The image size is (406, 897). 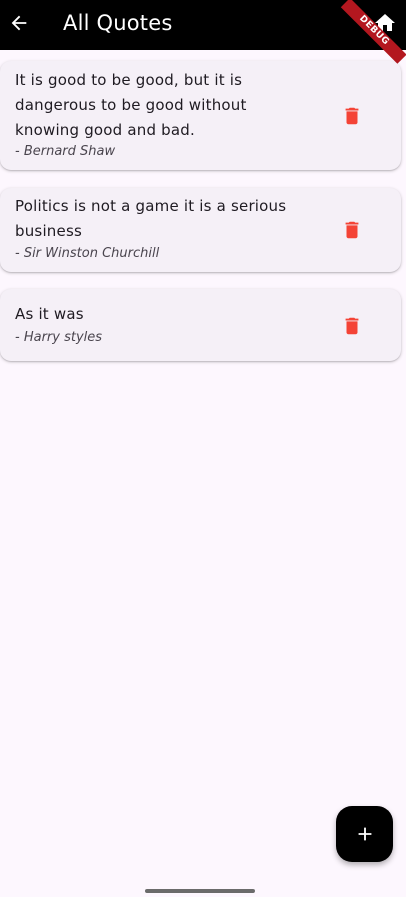 I want to click on quote-card: As it was - Harry styles, so click(x=200, y=325).